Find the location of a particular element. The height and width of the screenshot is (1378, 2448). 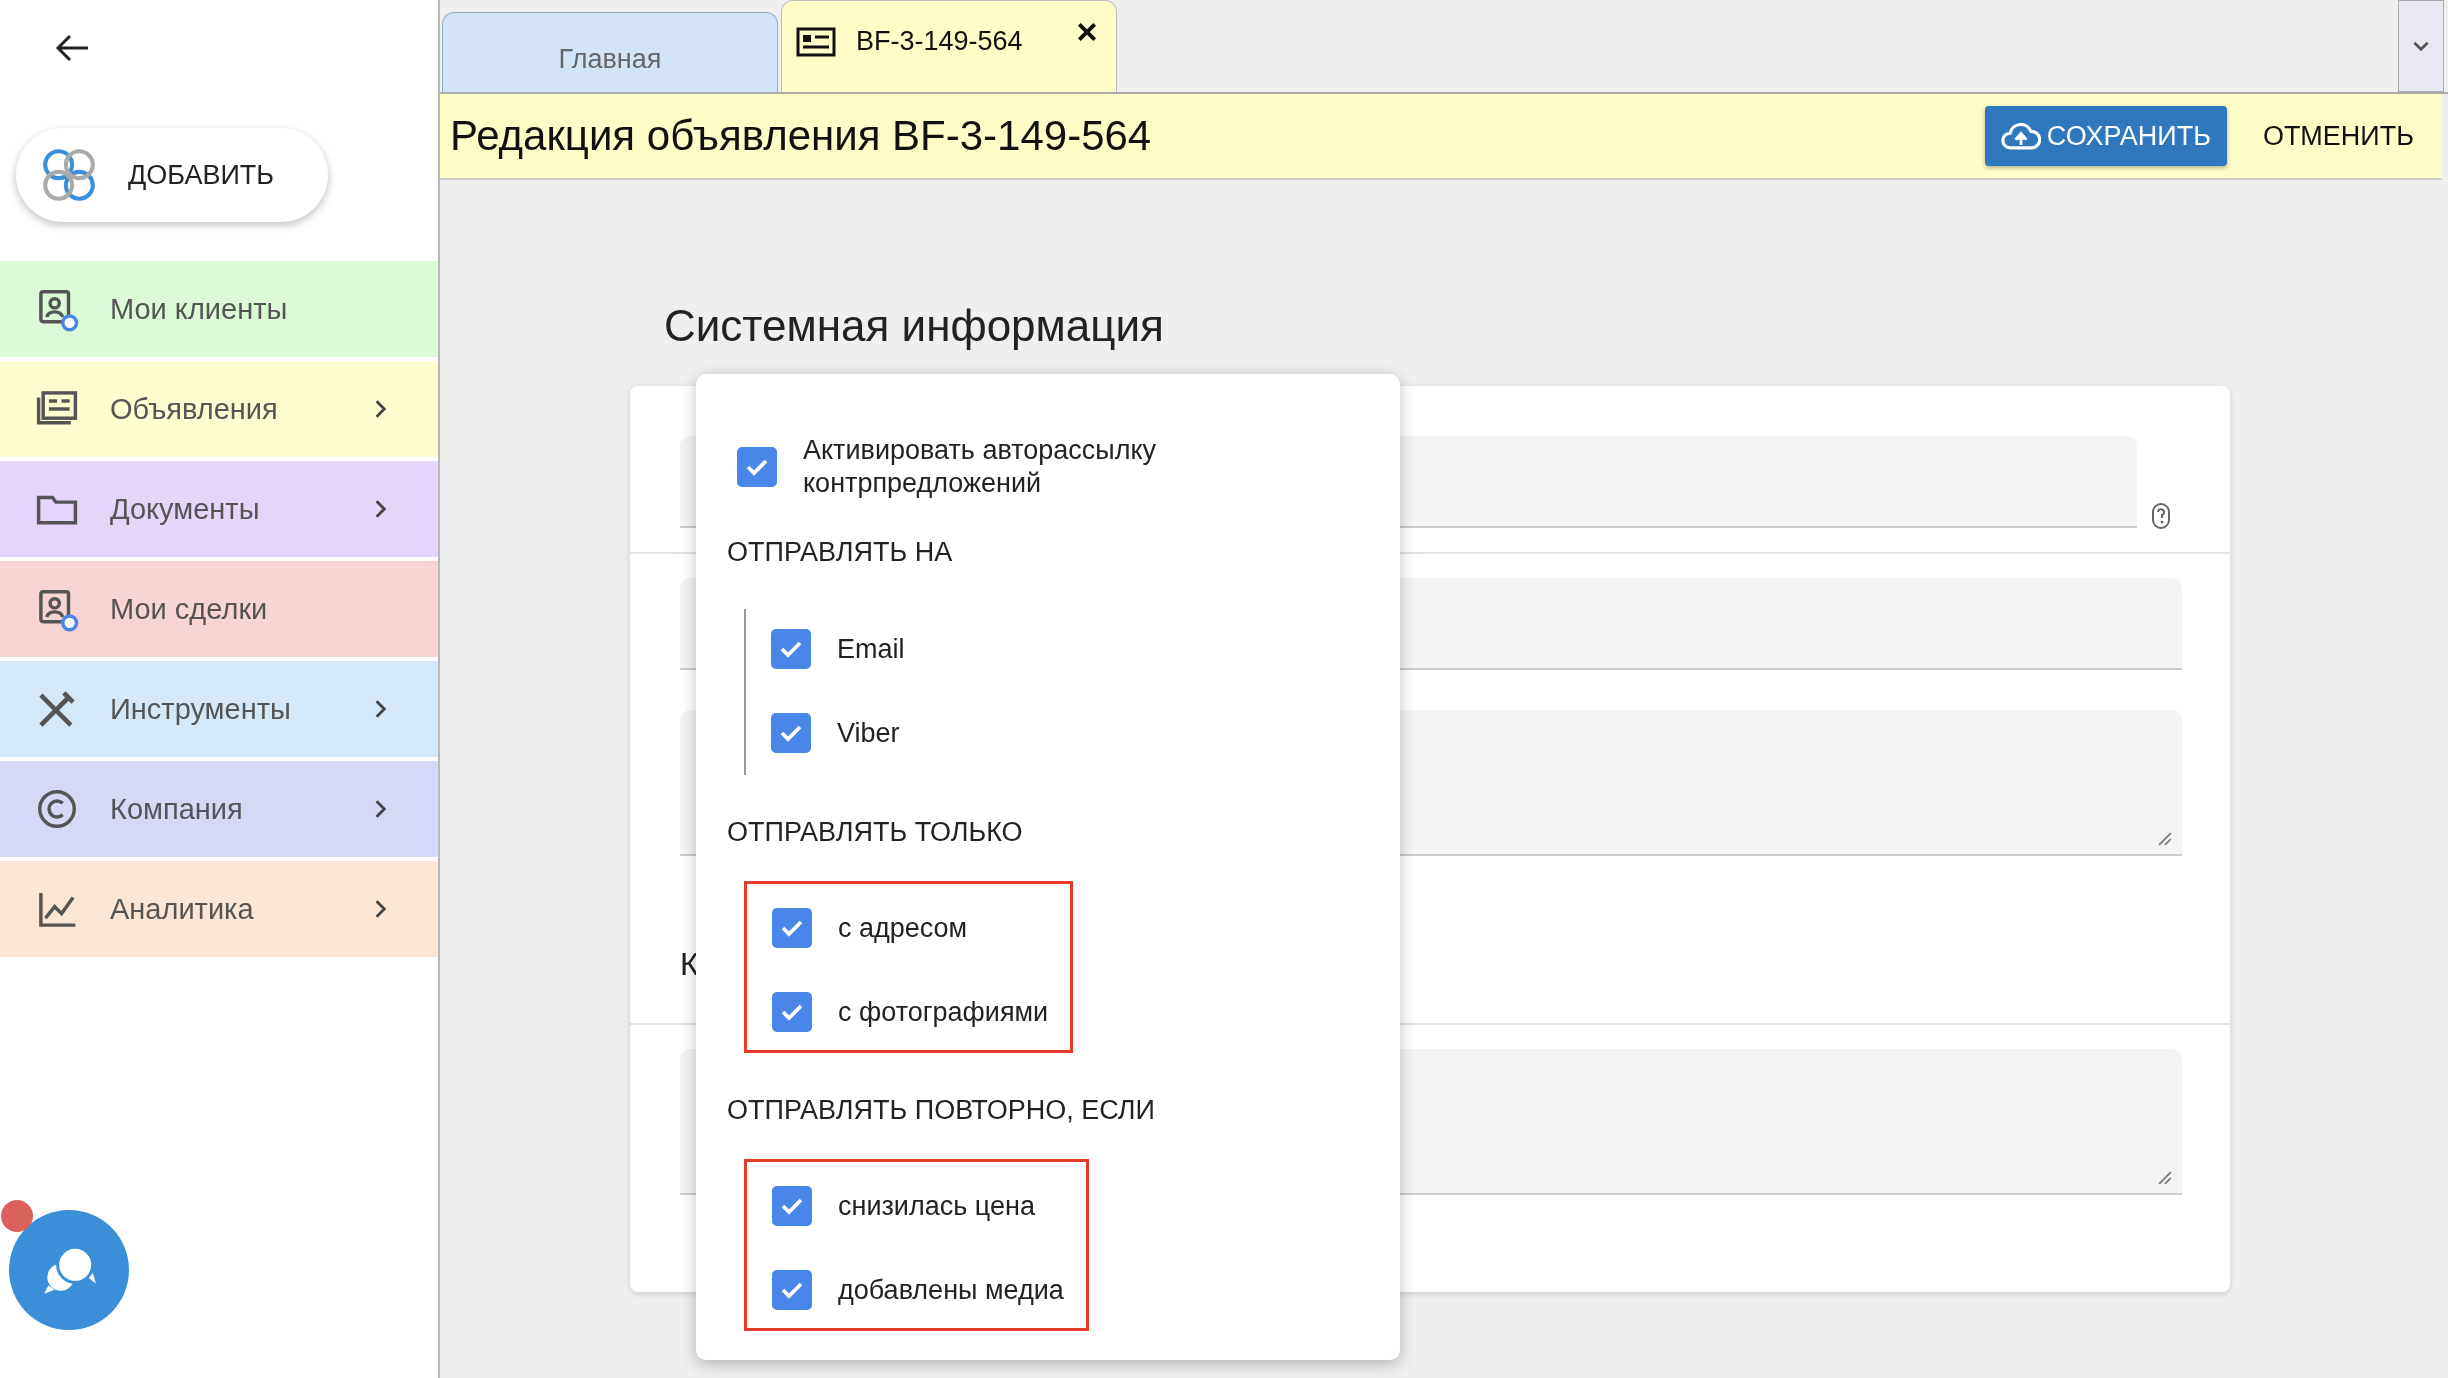

dropdown-button is located at coordinates (2421, 46).